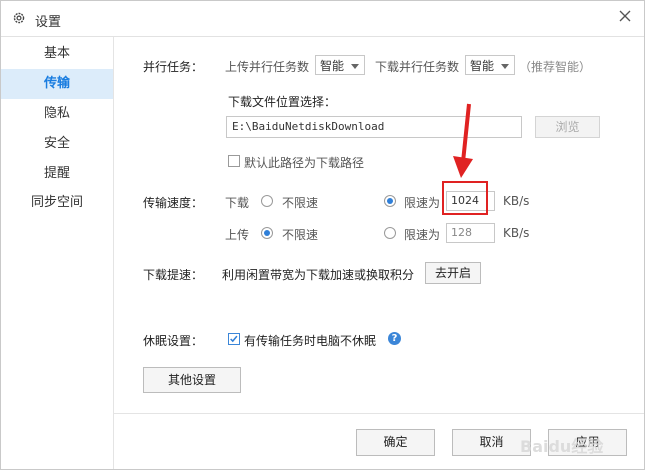 This screenshot has height=470, width=645. I want to click on upload-limit-input: 128, so click(470, 233).